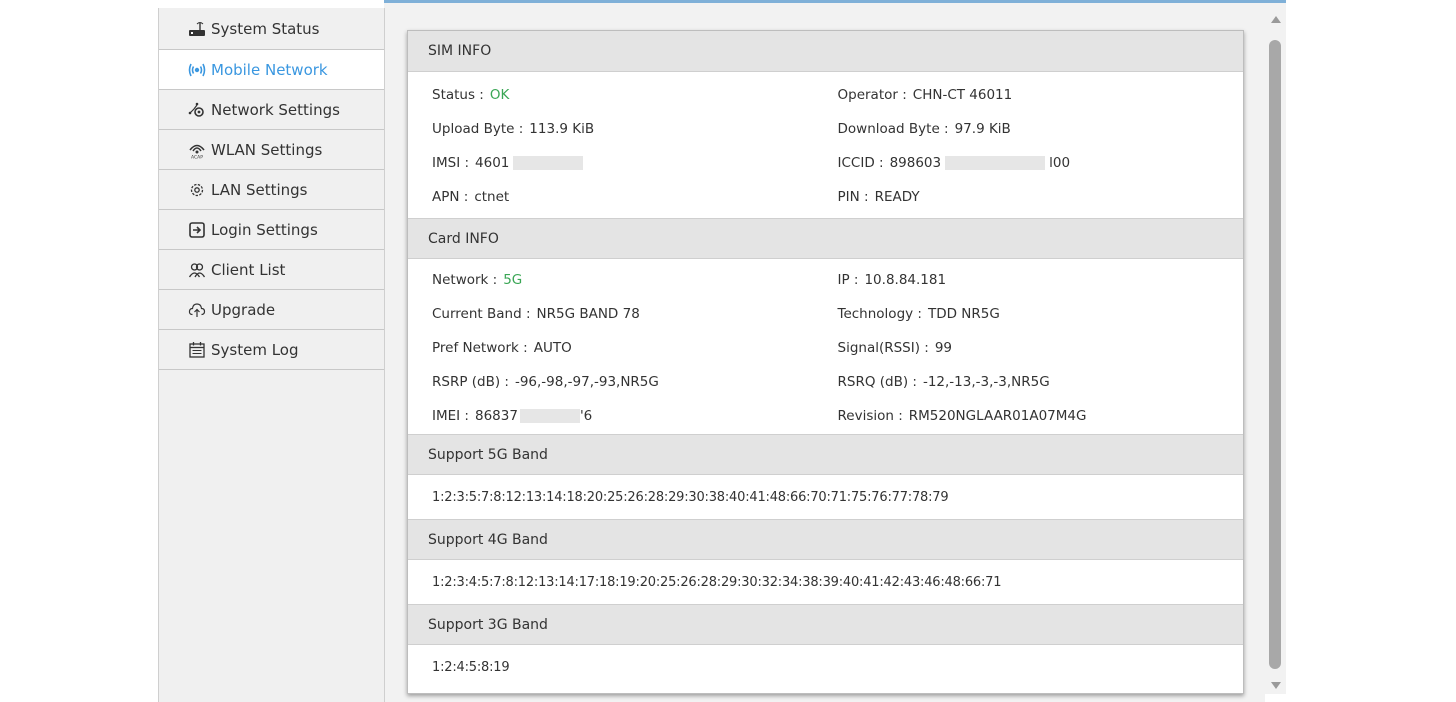  I want to click on rsrq-value: -12,-13,-3,-3,NR5G, so click(986, 382).